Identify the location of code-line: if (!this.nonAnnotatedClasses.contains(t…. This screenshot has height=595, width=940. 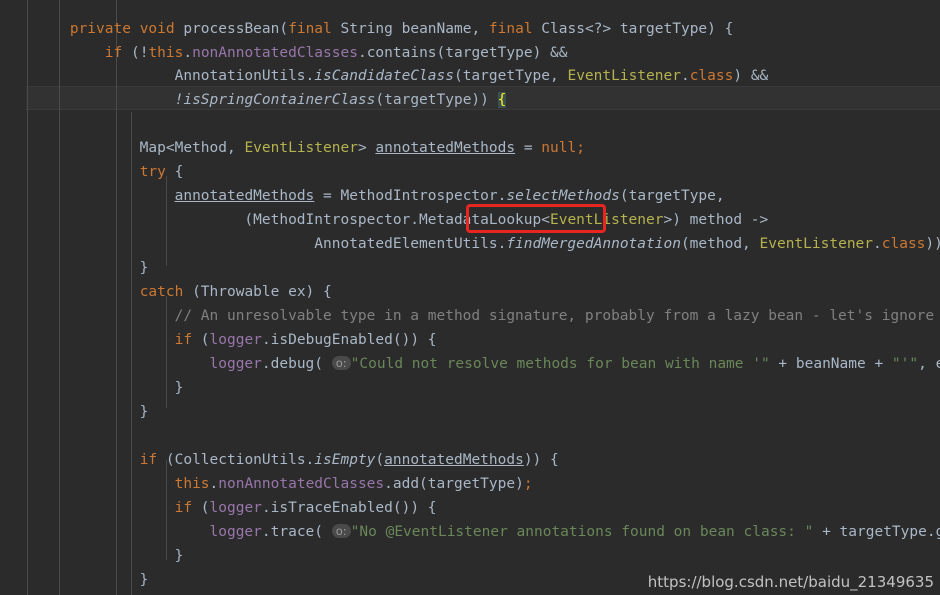
(284, 53).